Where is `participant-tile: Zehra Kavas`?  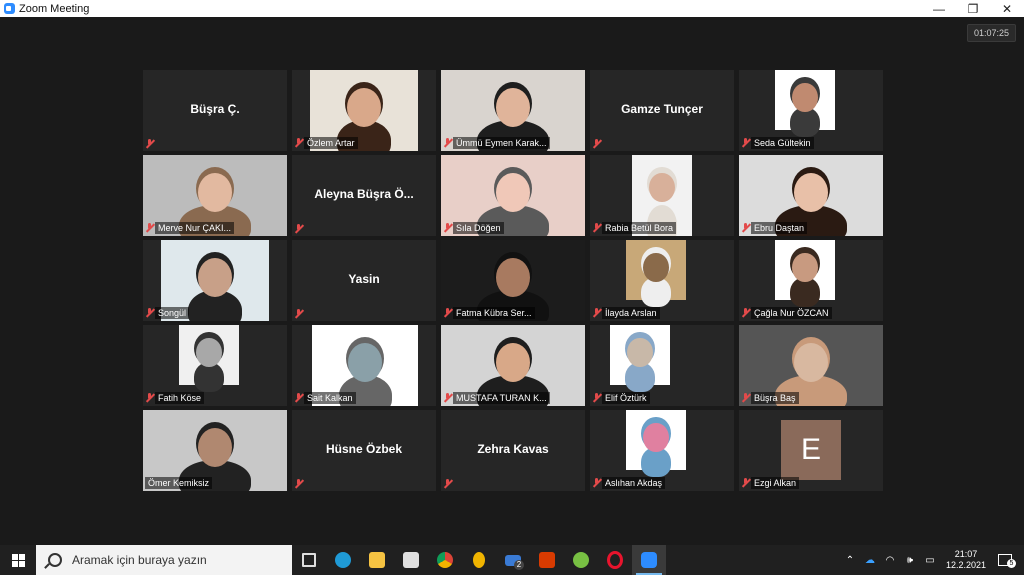
participant-tile: Zehra Kavas is located at coordinates (513, 450).